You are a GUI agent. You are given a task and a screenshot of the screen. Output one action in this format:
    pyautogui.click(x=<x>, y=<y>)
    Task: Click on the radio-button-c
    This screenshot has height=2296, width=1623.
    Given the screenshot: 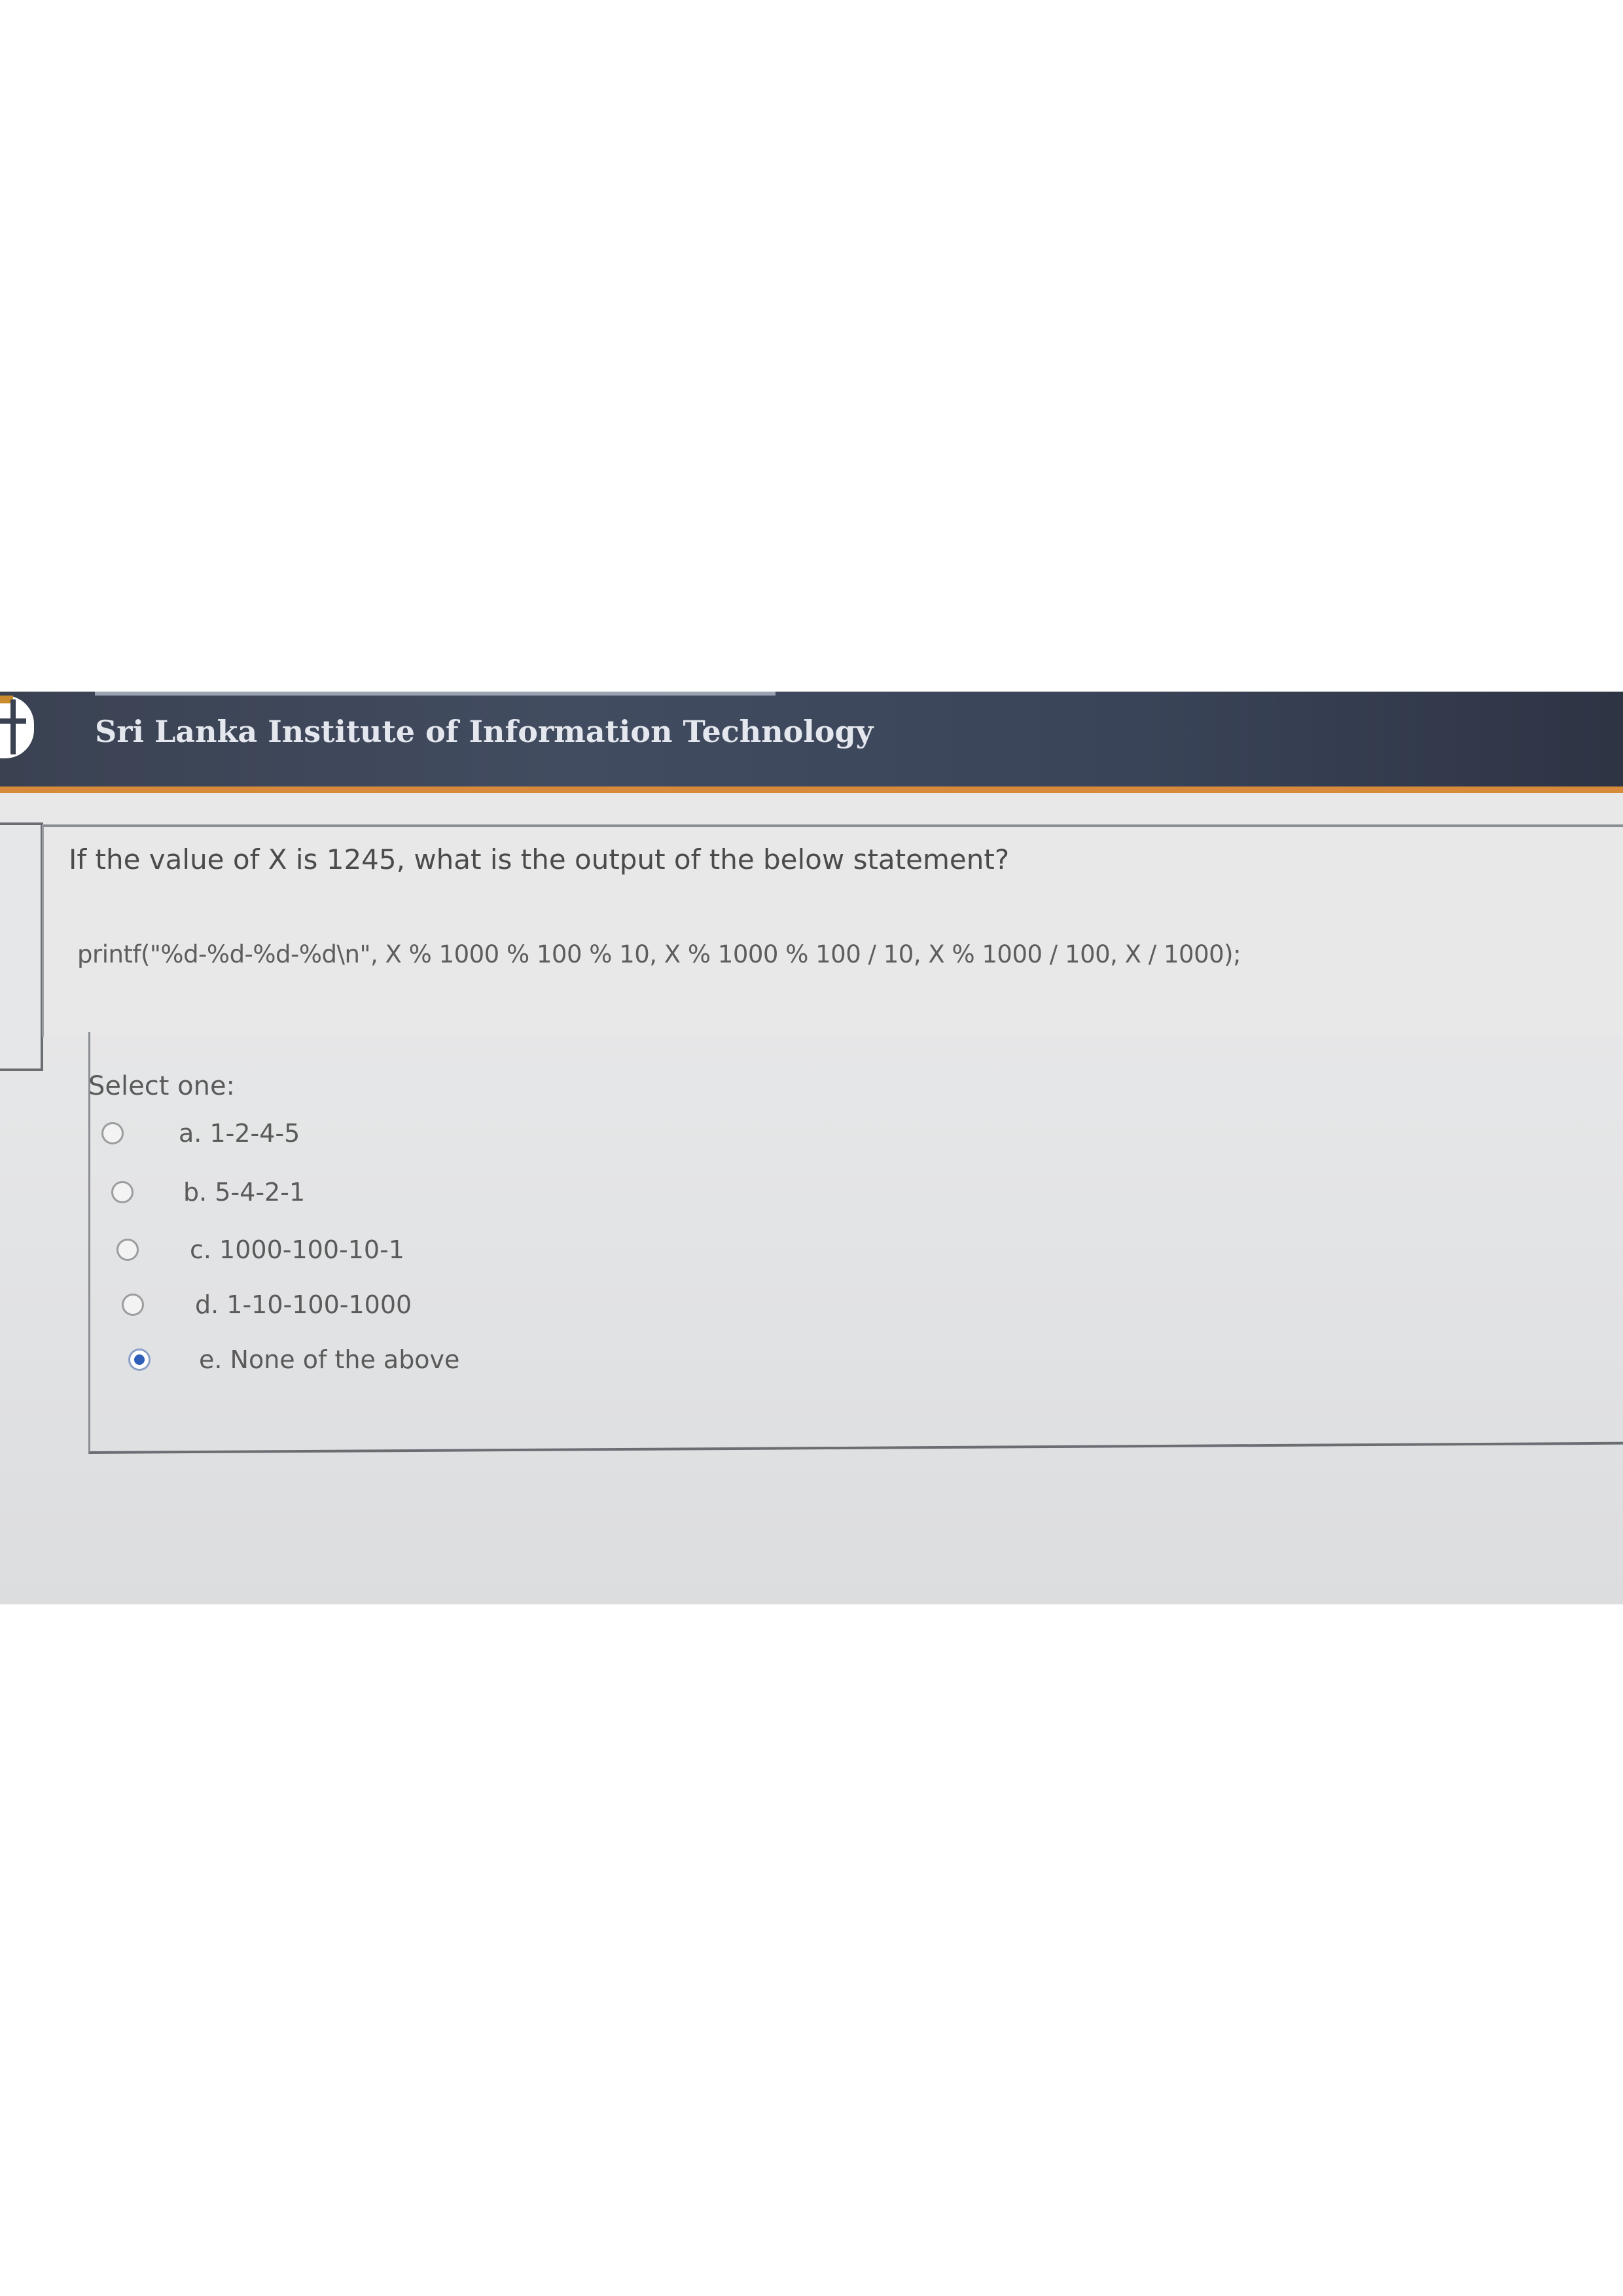 What is the action you would take?
    pyautogui.click(x=127, y=1250)
    